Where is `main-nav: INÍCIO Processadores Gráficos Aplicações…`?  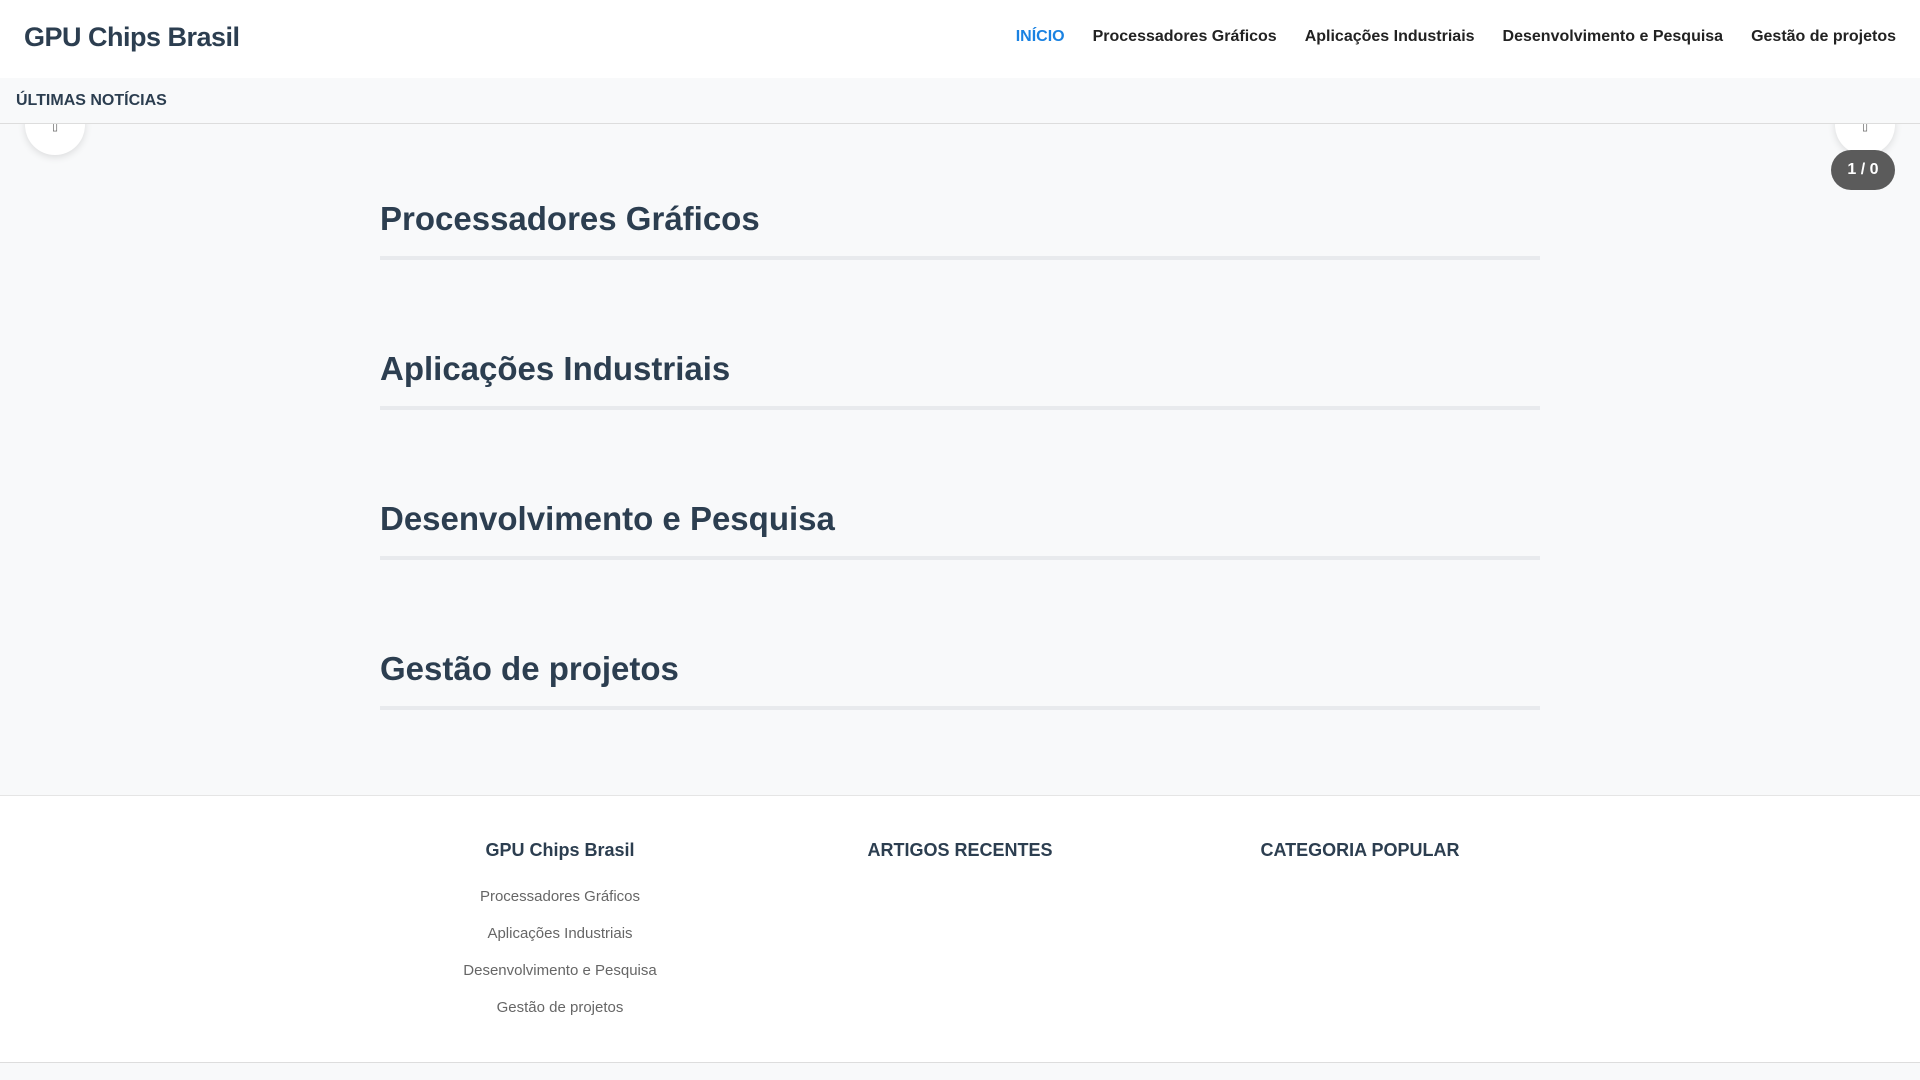 main-nav: INÍCIO Processadores Gráficos Aplicações… is located at coordinates (1456, 37).